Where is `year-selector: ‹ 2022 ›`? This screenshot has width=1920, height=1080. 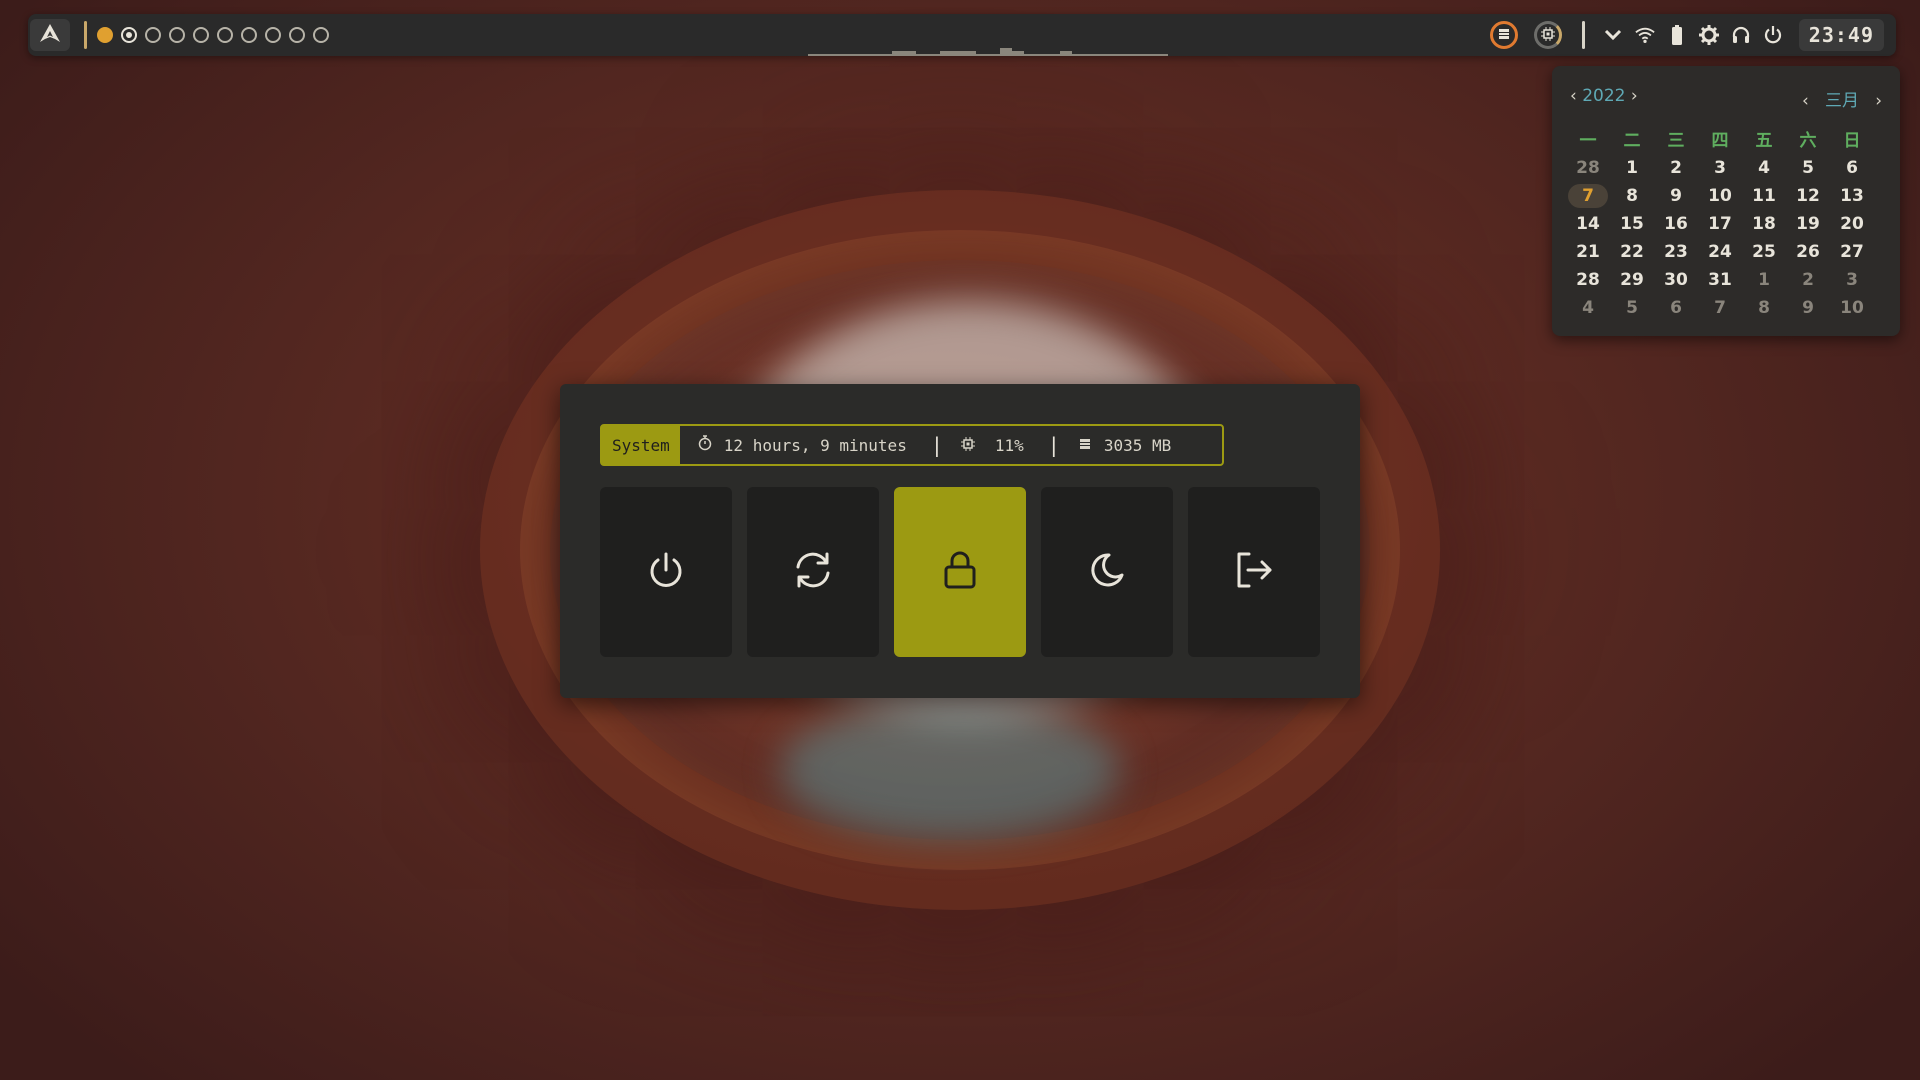
year-selector: ‹ 2022 › is located at coordinates (1604, 96).